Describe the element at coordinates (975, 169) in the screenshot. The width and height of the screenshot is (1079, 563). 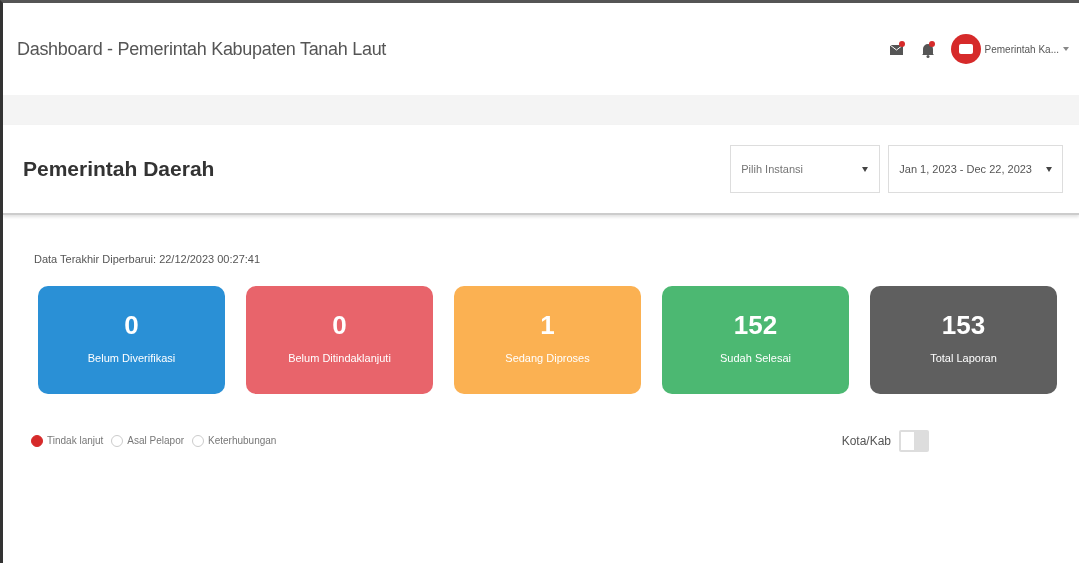
I see `date-range-picker: Jan 1, 2023 - Dec 22, 2023` at that location.